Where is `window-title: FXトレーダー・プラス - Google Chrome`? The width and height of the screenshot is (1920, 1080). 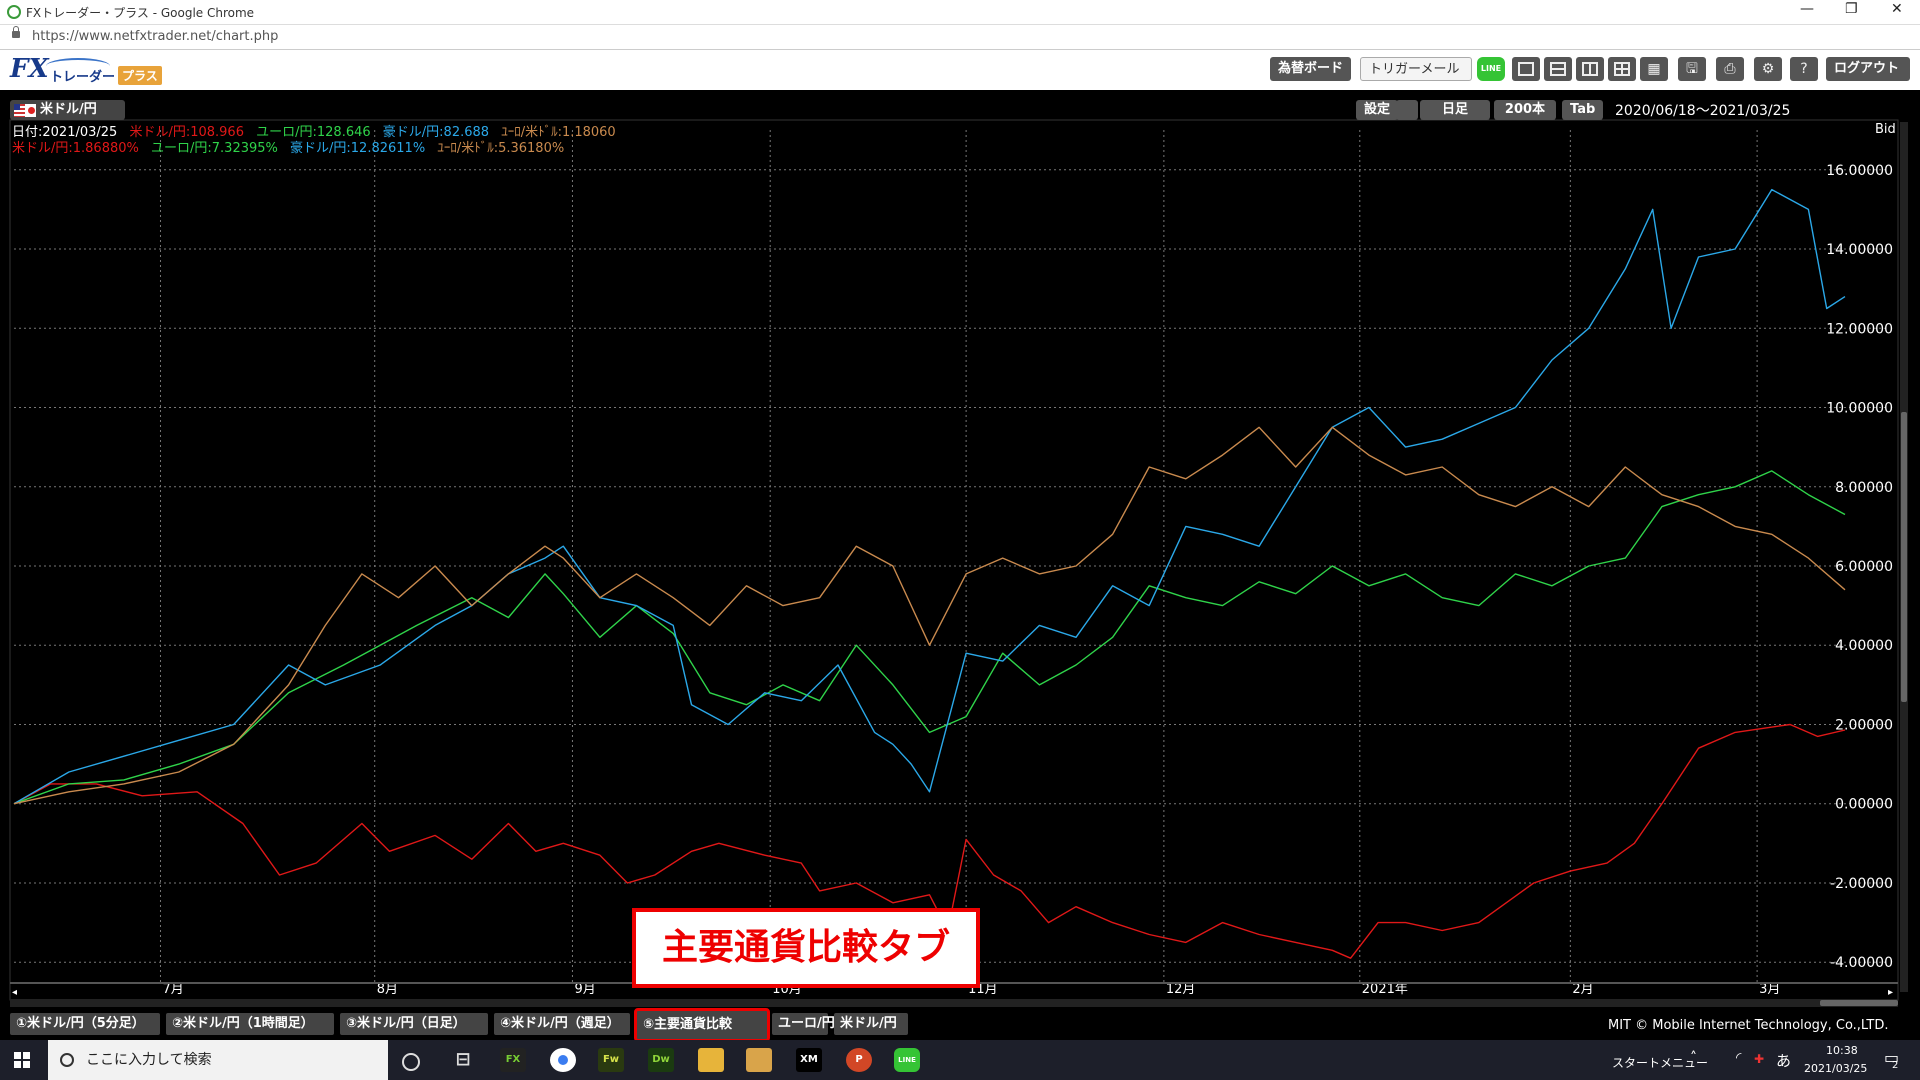
window-title: FXトレーダー・プラス - Google Chrome is located at coordinates (140, 13).